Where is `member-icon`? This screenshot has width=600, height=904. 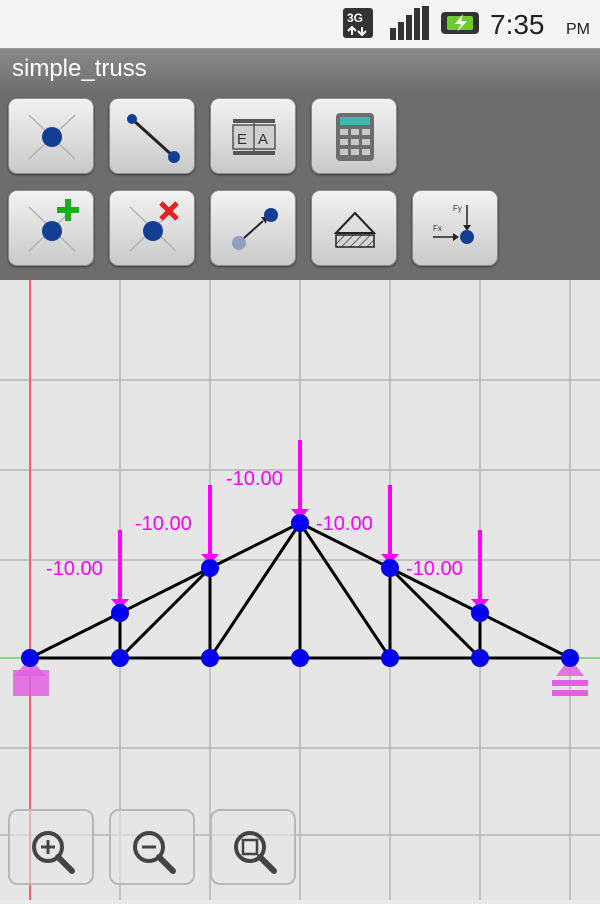
member-icon is located at coordinates (153, 138).